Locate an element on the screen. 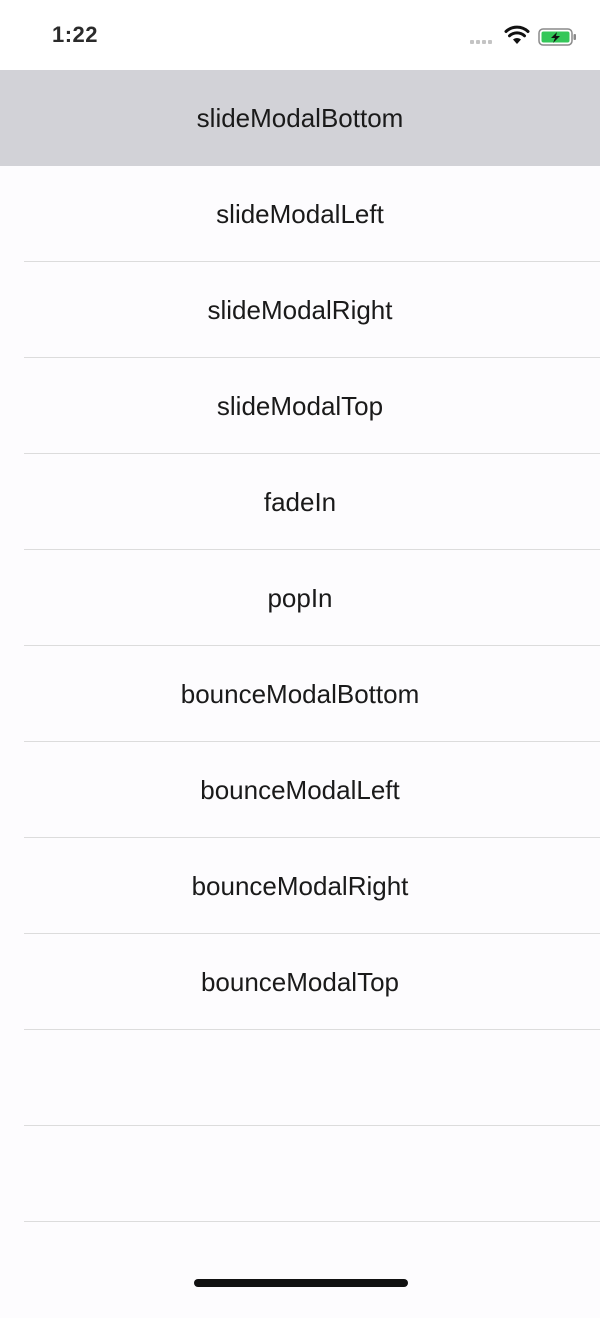 Image resolution: width=600 pixels, height=1318 pixels. list-item-bounce-modal-bottom: bounceModalBottom is located at coordinates (300, 694).